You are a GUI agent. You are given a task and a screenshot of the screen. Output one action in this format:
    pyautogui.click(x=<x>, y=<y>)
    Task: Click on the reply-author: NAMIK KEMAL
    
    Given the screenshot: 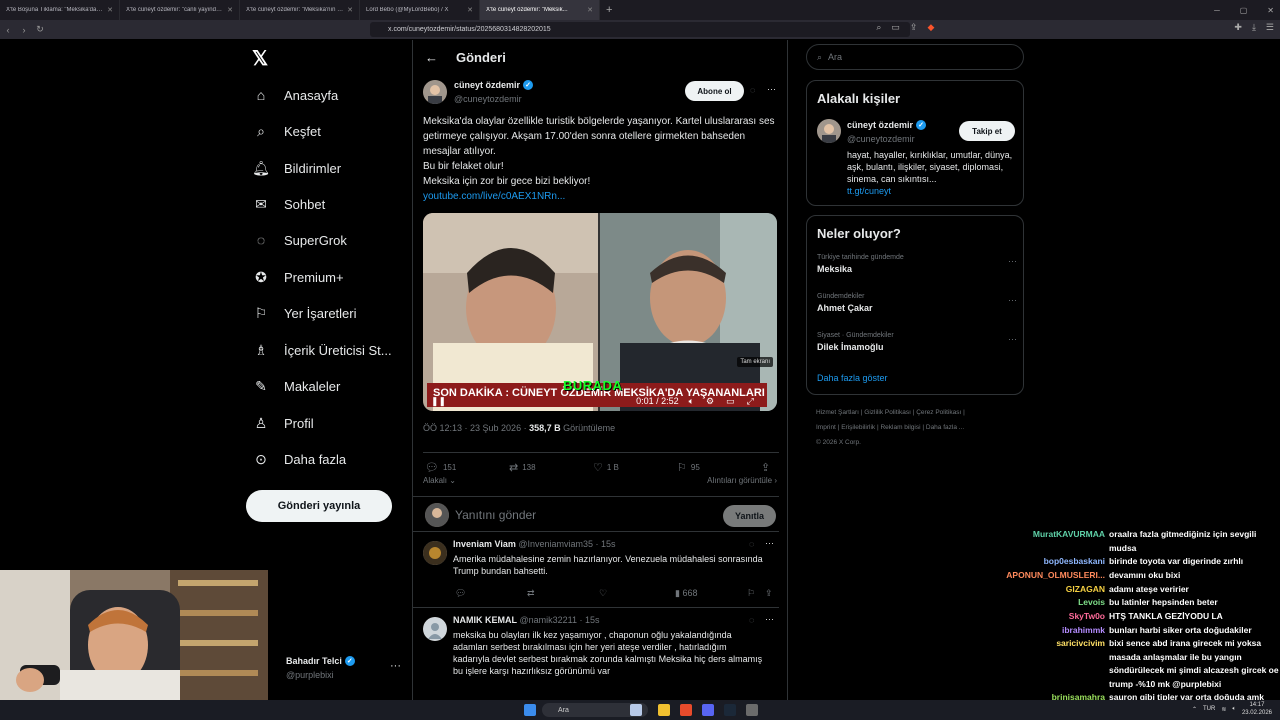 What is the action you would take?
    pyautogui.click(x=485, y=620)
    